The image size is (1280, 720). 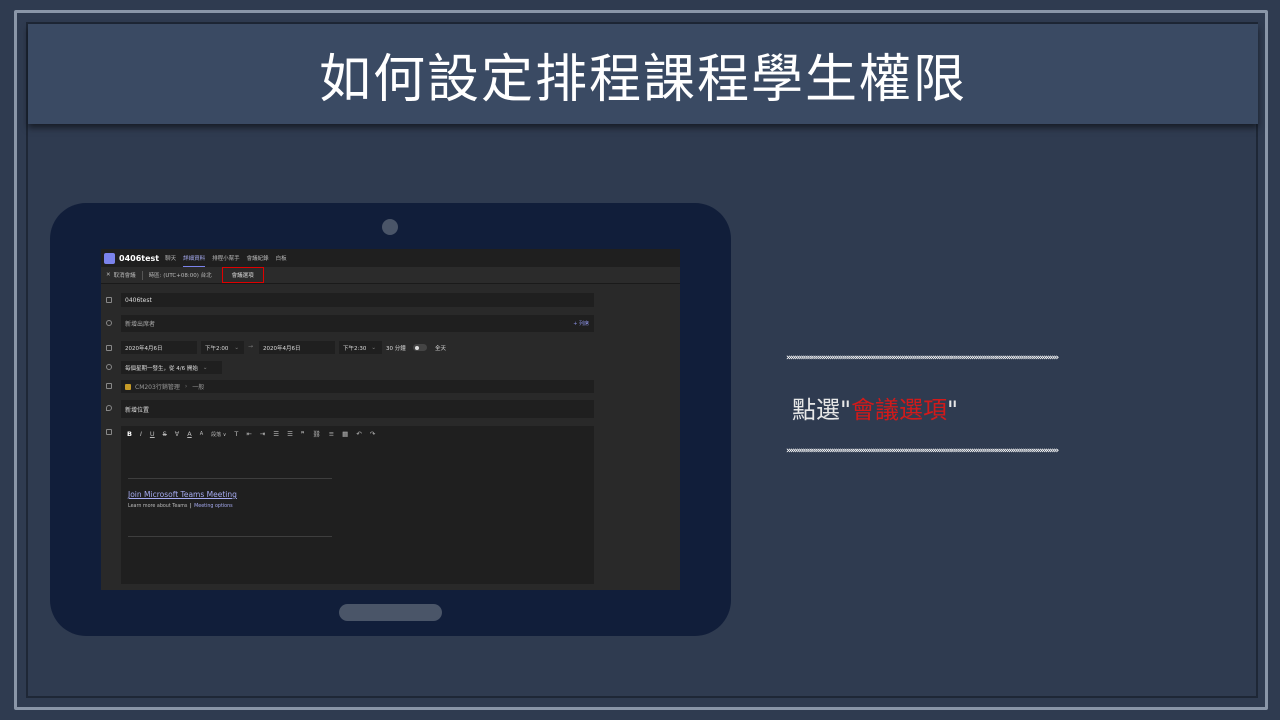 I want to click on italic-button: I, so click(x=141, y=434).